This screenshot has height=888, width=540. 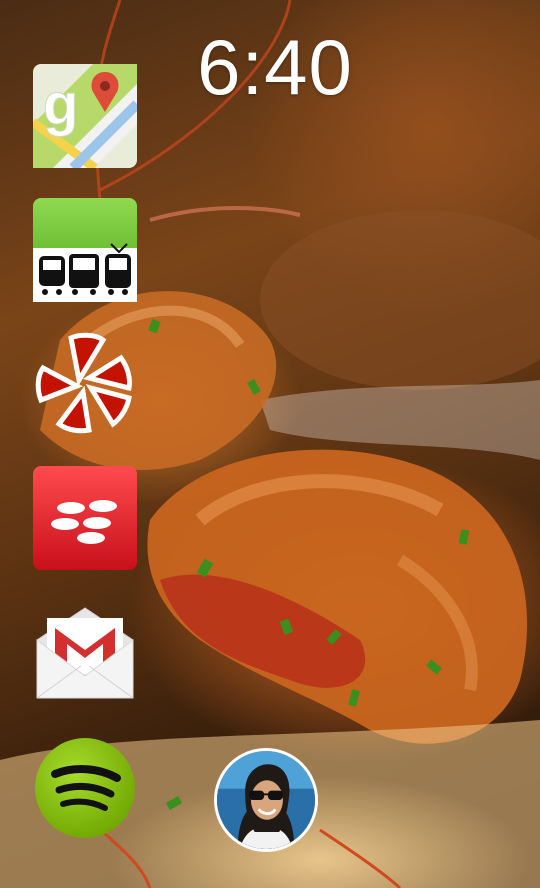 I want to click on contact-avatar-photo, so click(x=266, y=800).